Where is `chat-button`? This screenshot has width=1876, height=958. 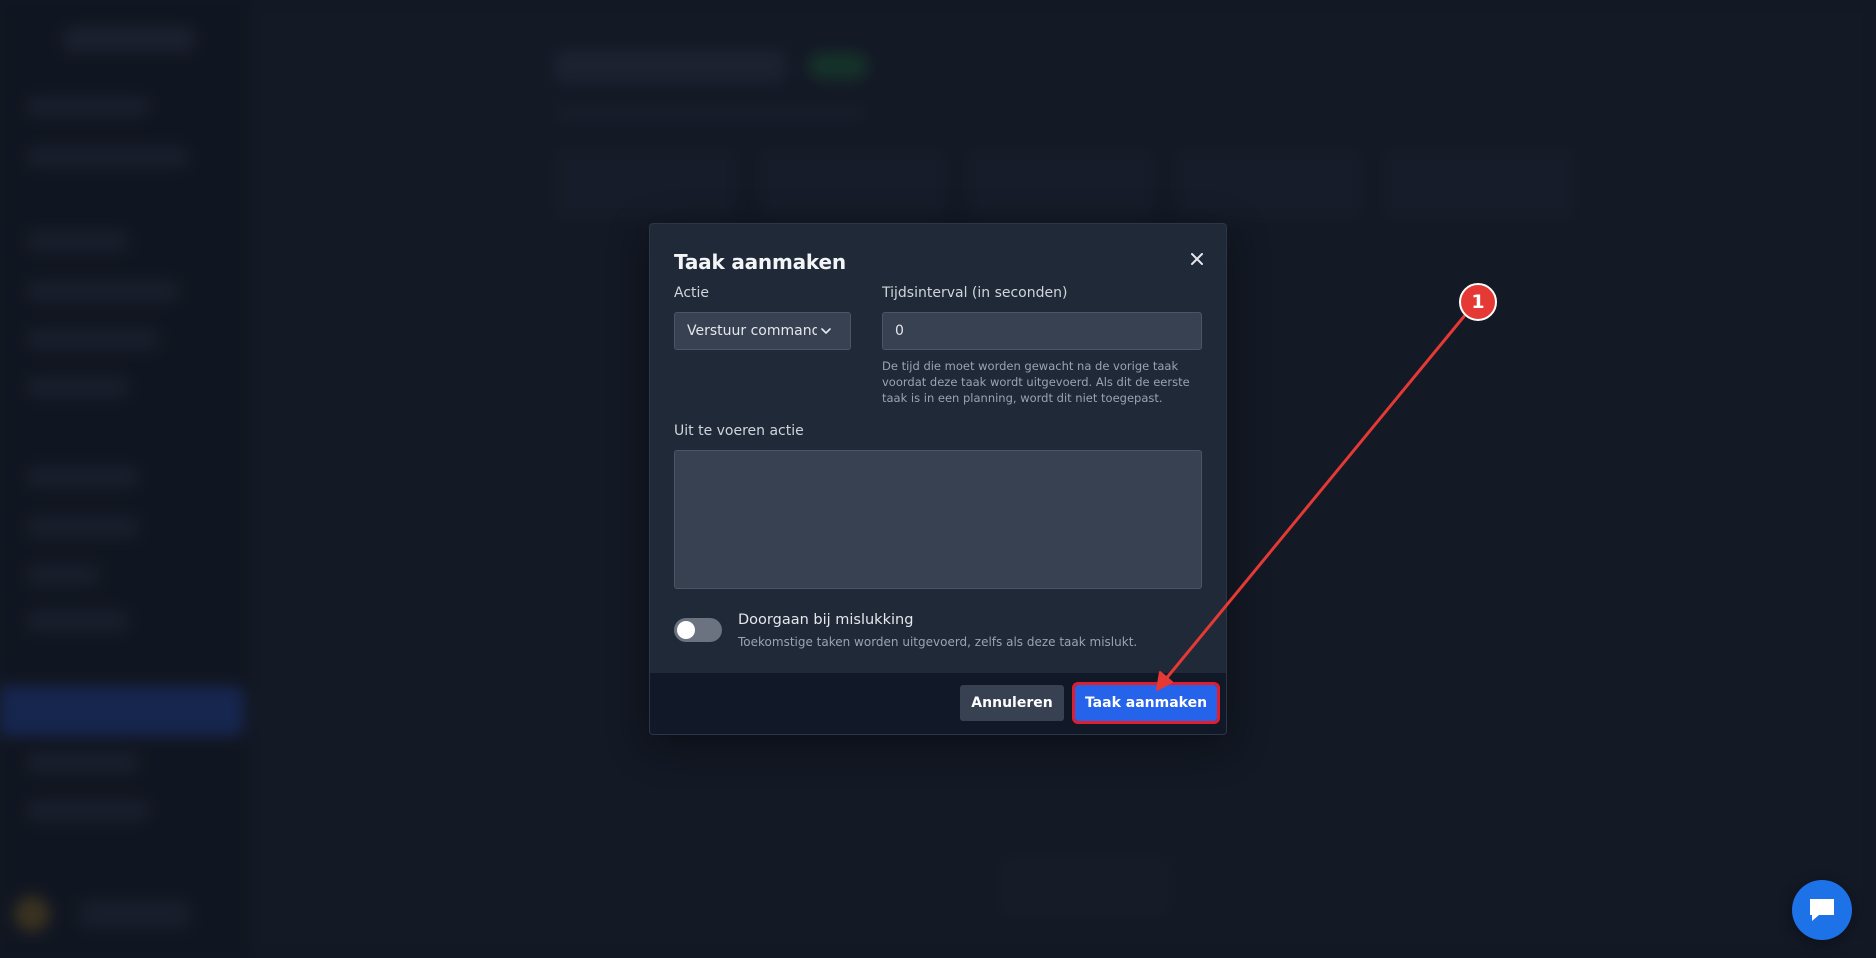 chat-button is located at coordinates (1822, 910).